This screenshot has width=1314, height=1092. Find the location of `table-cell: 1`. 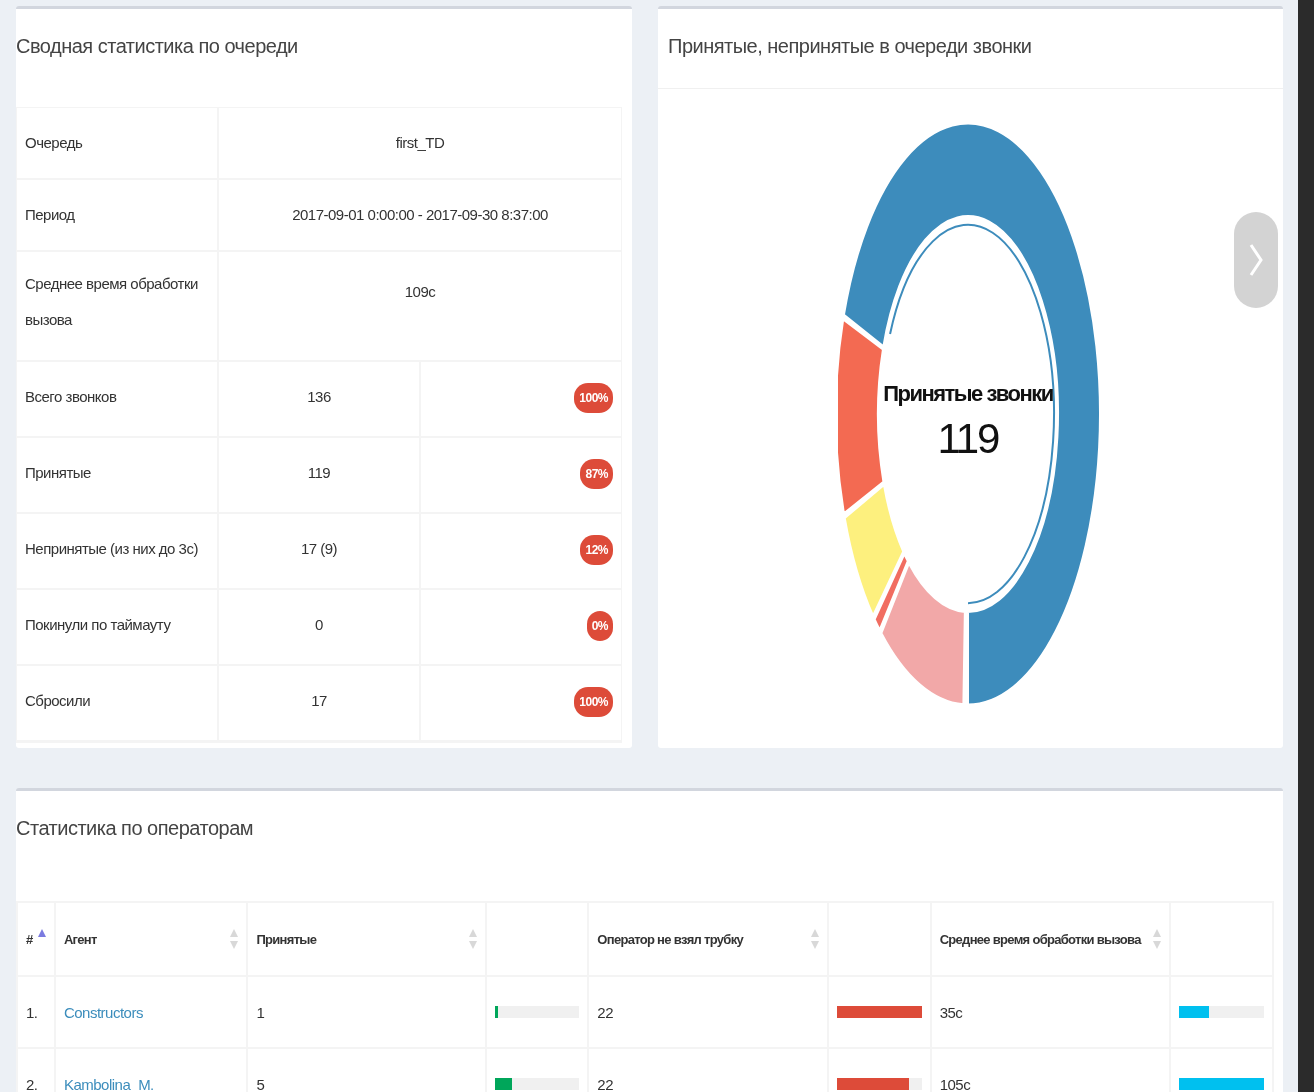

table-cell: 1 is located at coordinates (366, 1012).